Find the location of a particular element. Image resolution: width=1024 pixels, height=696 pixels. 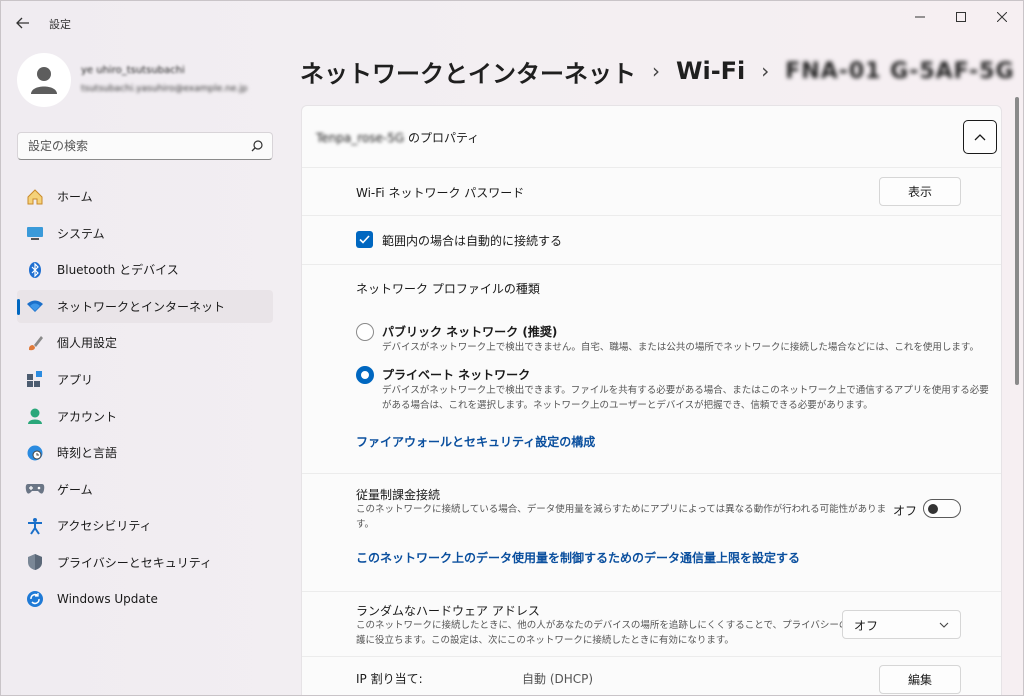

sidebar-item-label: 時刻と言語 is located at coordinates (87, 453).